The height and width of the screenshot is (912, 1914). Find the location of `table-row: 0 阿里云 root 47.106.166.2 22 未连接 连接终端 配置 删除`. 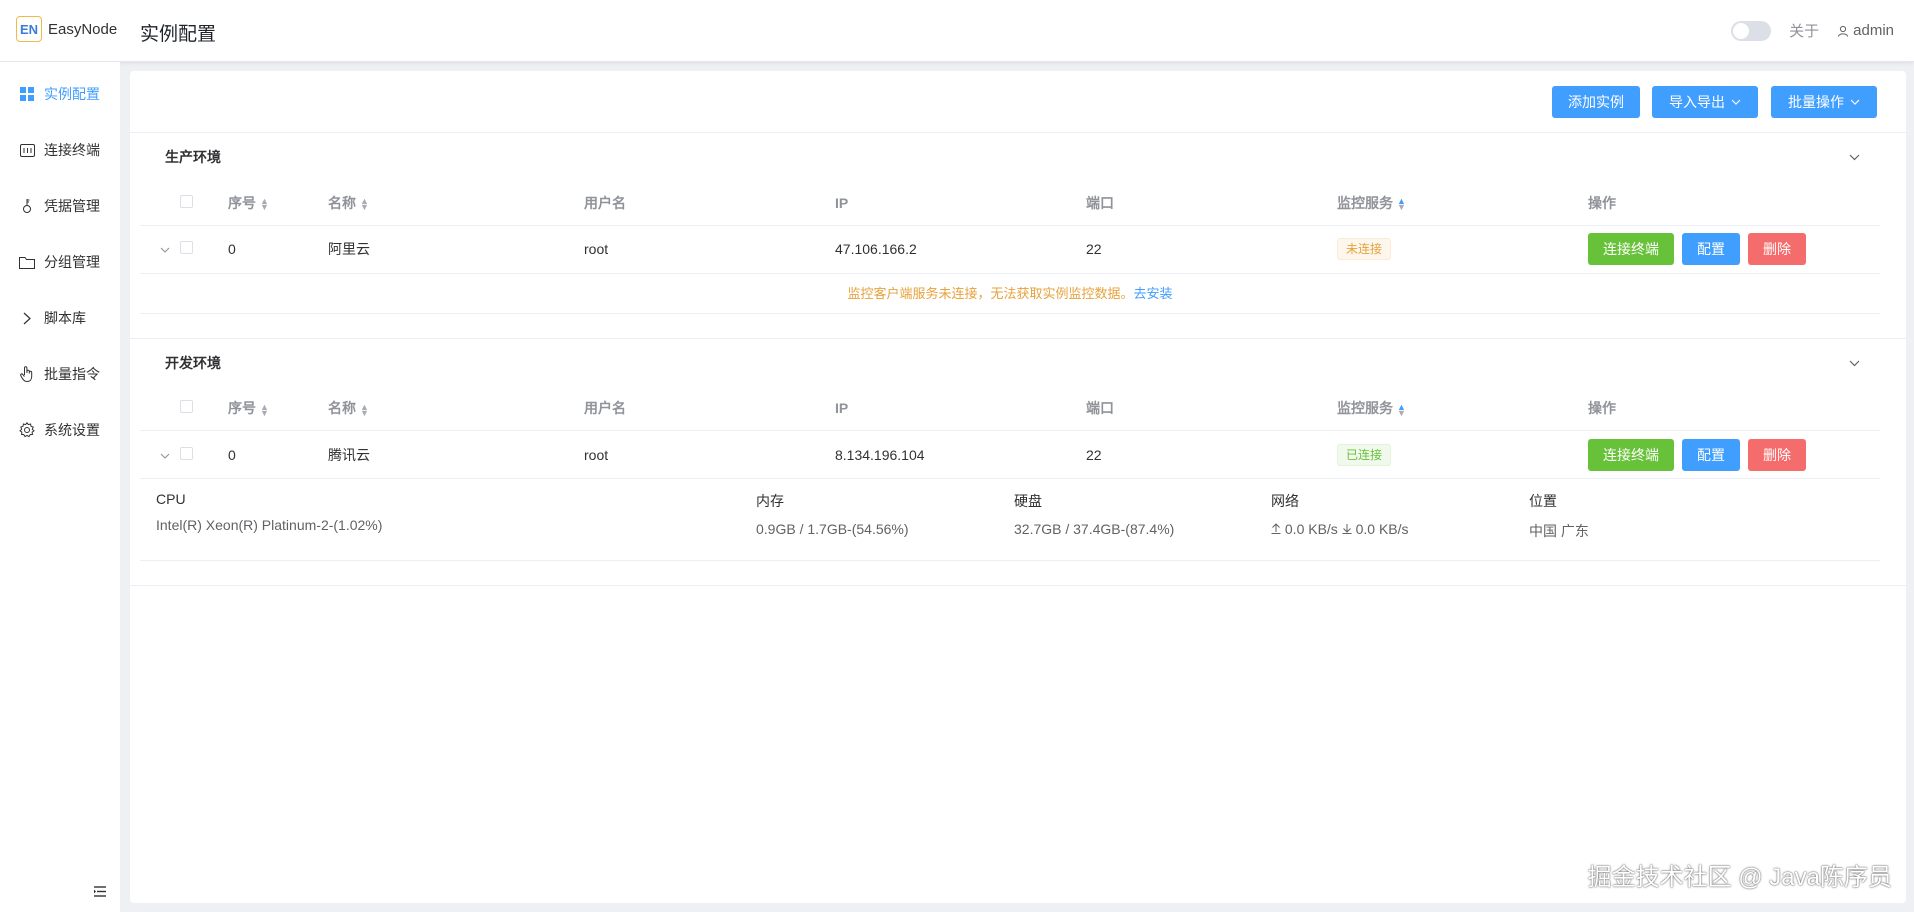

table-row: 0 阿里云 root 47.106.166.2 22 未连接 连接终端 配置 删除 is located at coordinates (1010, 249).